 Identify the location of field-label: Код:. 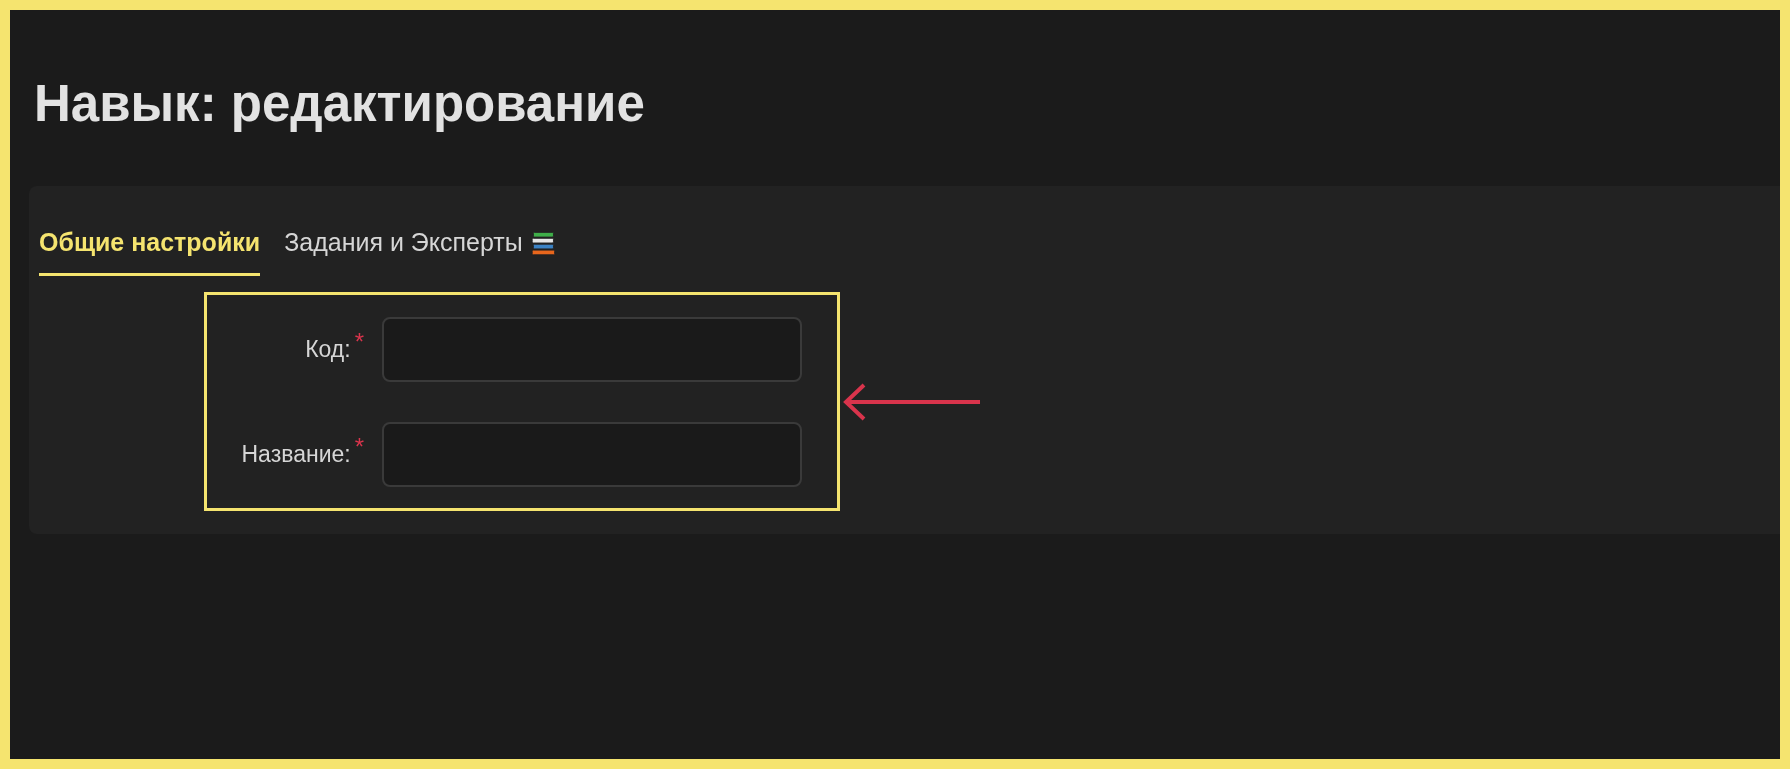
(328, 349).